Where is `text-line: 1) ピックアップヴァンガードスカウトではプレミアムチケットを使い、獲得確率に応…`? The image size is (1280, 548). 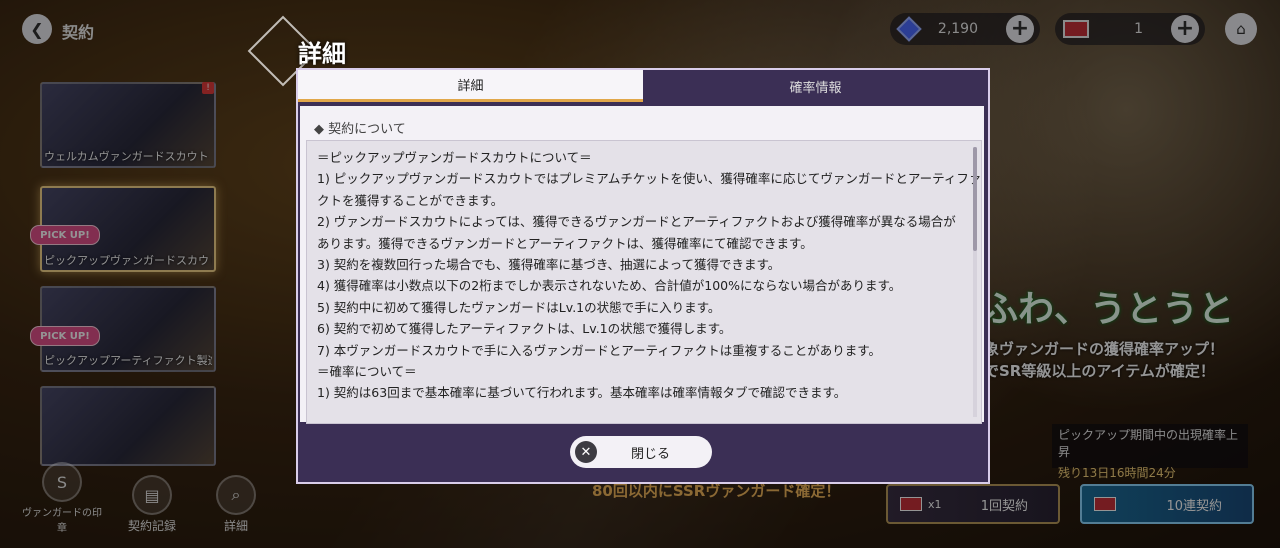
text-line: 1) ピックアップヴァンガードスカウトではプレミアムチケットを使い、獲得確率に応… is located at coordinates (649, 179).